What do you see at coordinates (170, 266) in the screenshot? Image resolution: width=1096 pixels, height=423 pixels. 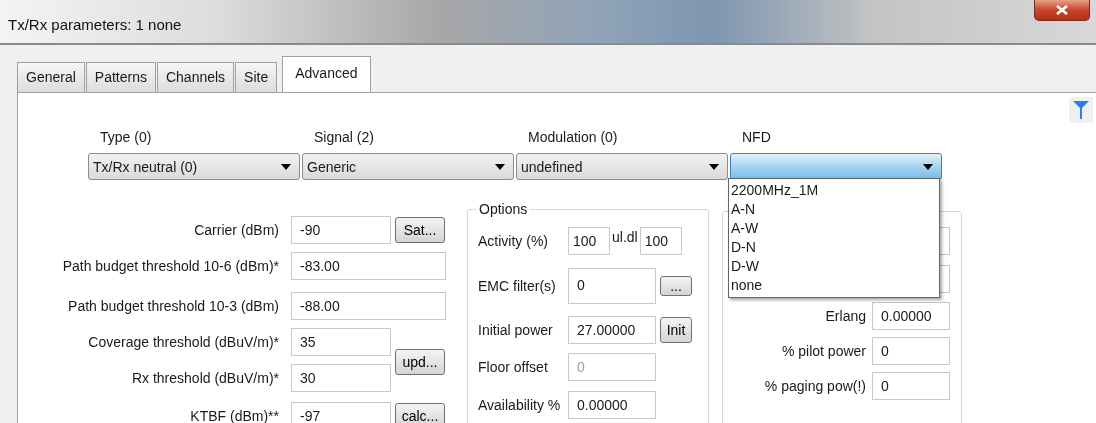 I see `field-label: Path budget threshold 10-6 (dBm)*` at bounding box center [170, 266].